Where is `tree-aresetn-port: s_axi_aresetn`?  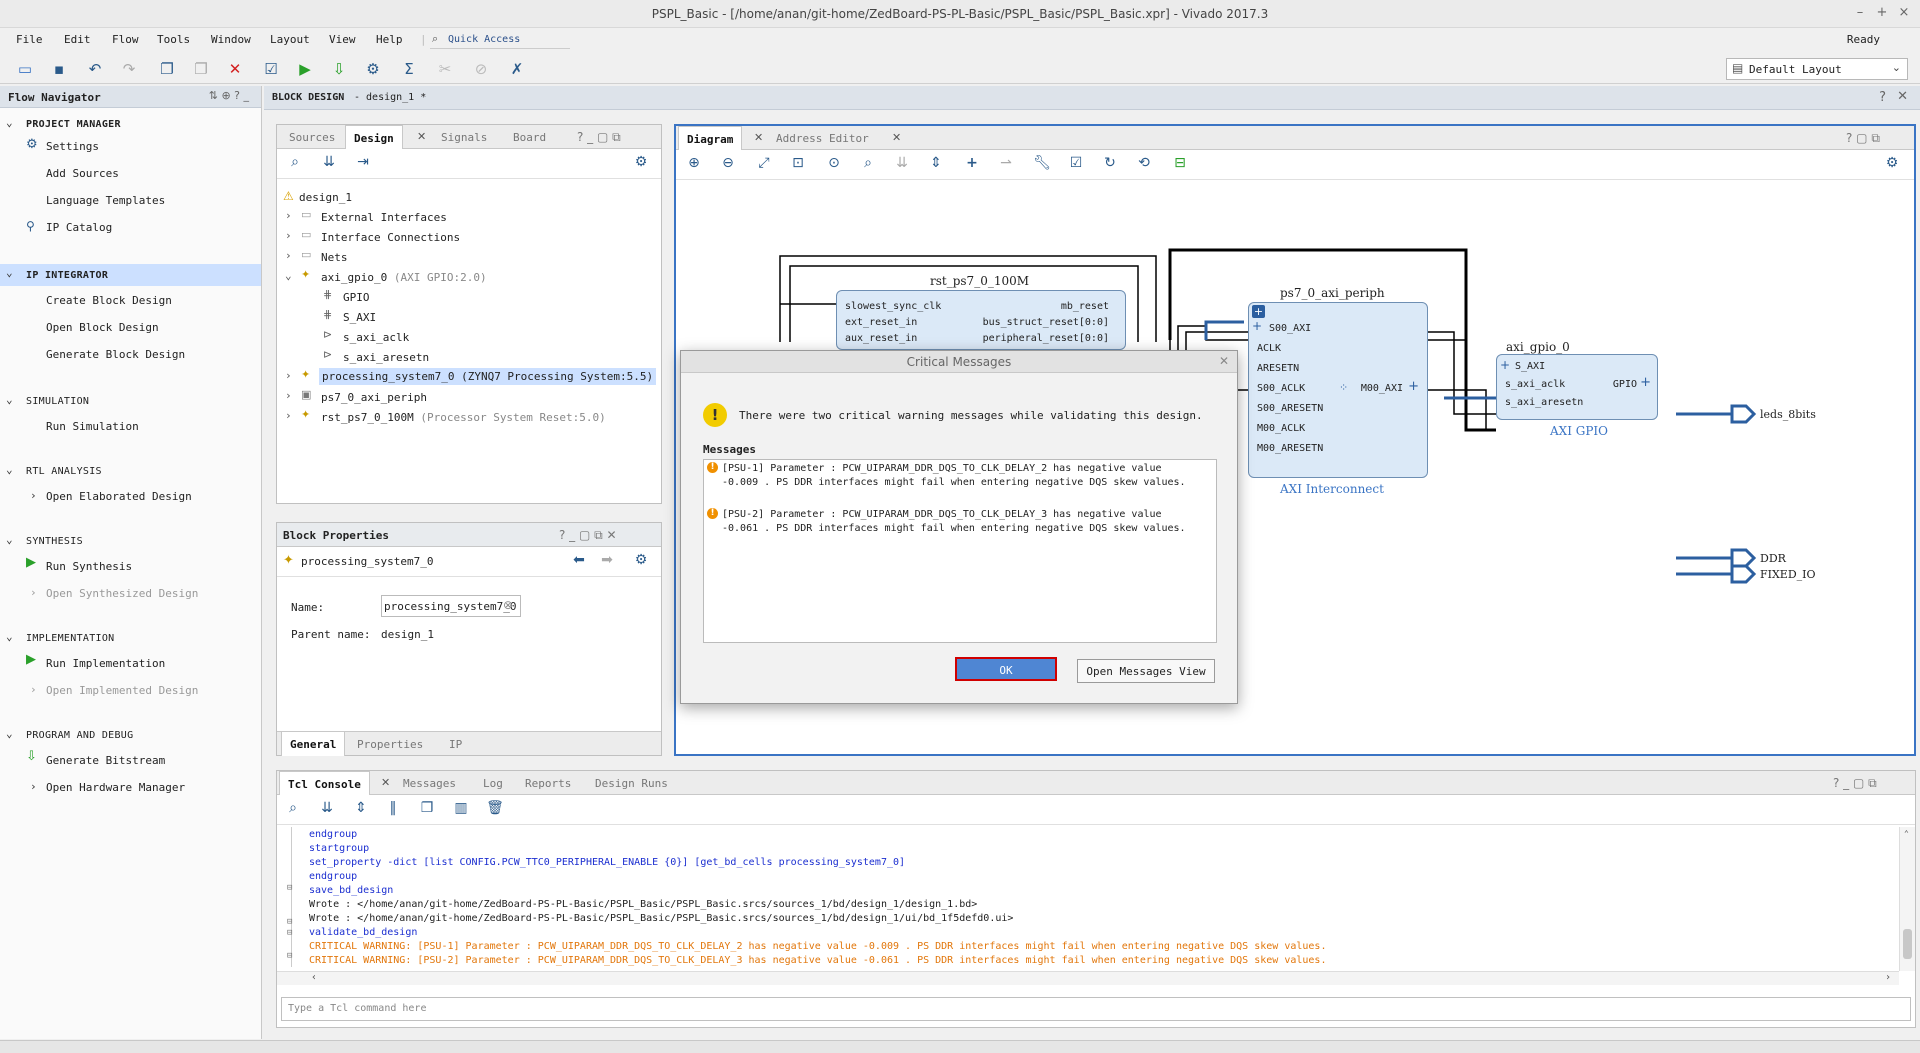 tree-aresetn-port: s_axi_aresetn is located at coordinates (386, 357).